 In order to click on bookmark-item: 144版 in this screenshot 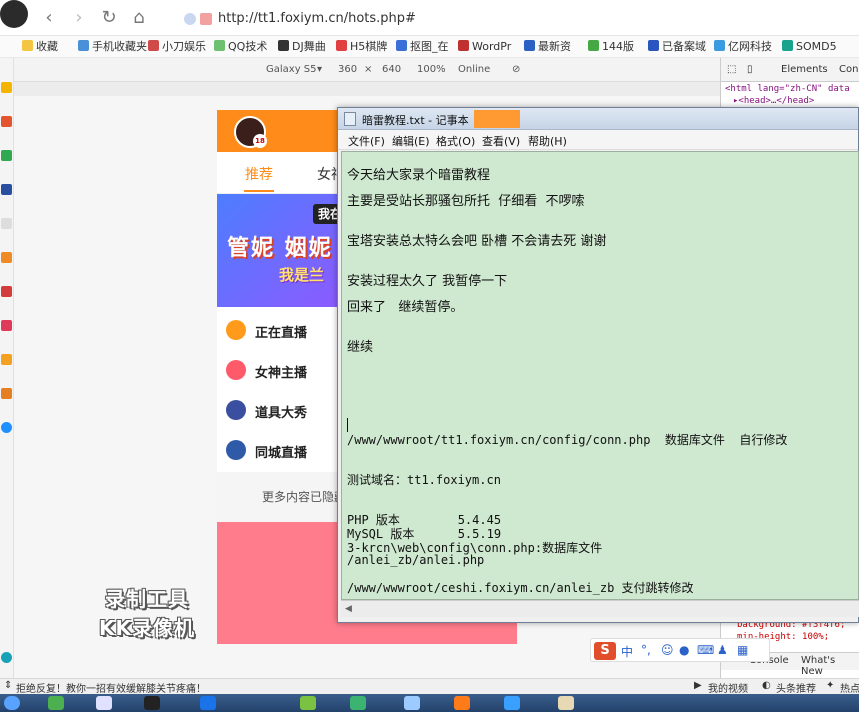, I will do `click(611, 47)`.